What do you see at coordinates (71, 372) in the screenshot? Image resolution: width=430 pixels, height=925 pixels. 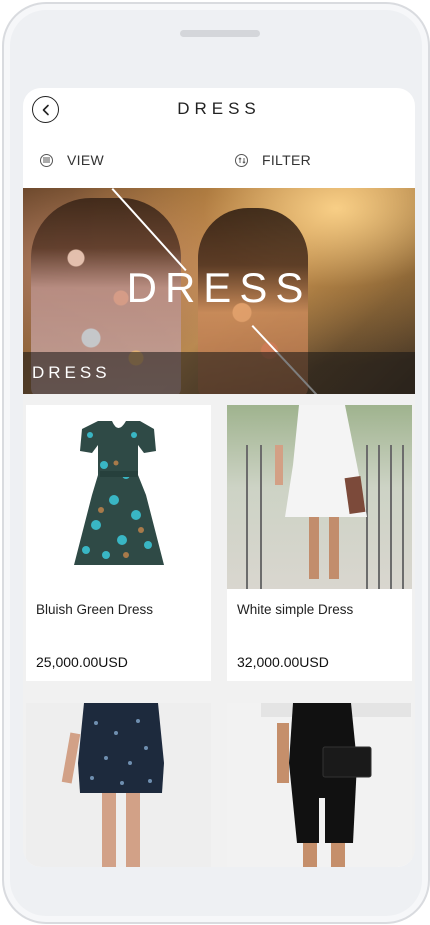 I see `banner-caption: DRESS` at bounding box center [71, 372].